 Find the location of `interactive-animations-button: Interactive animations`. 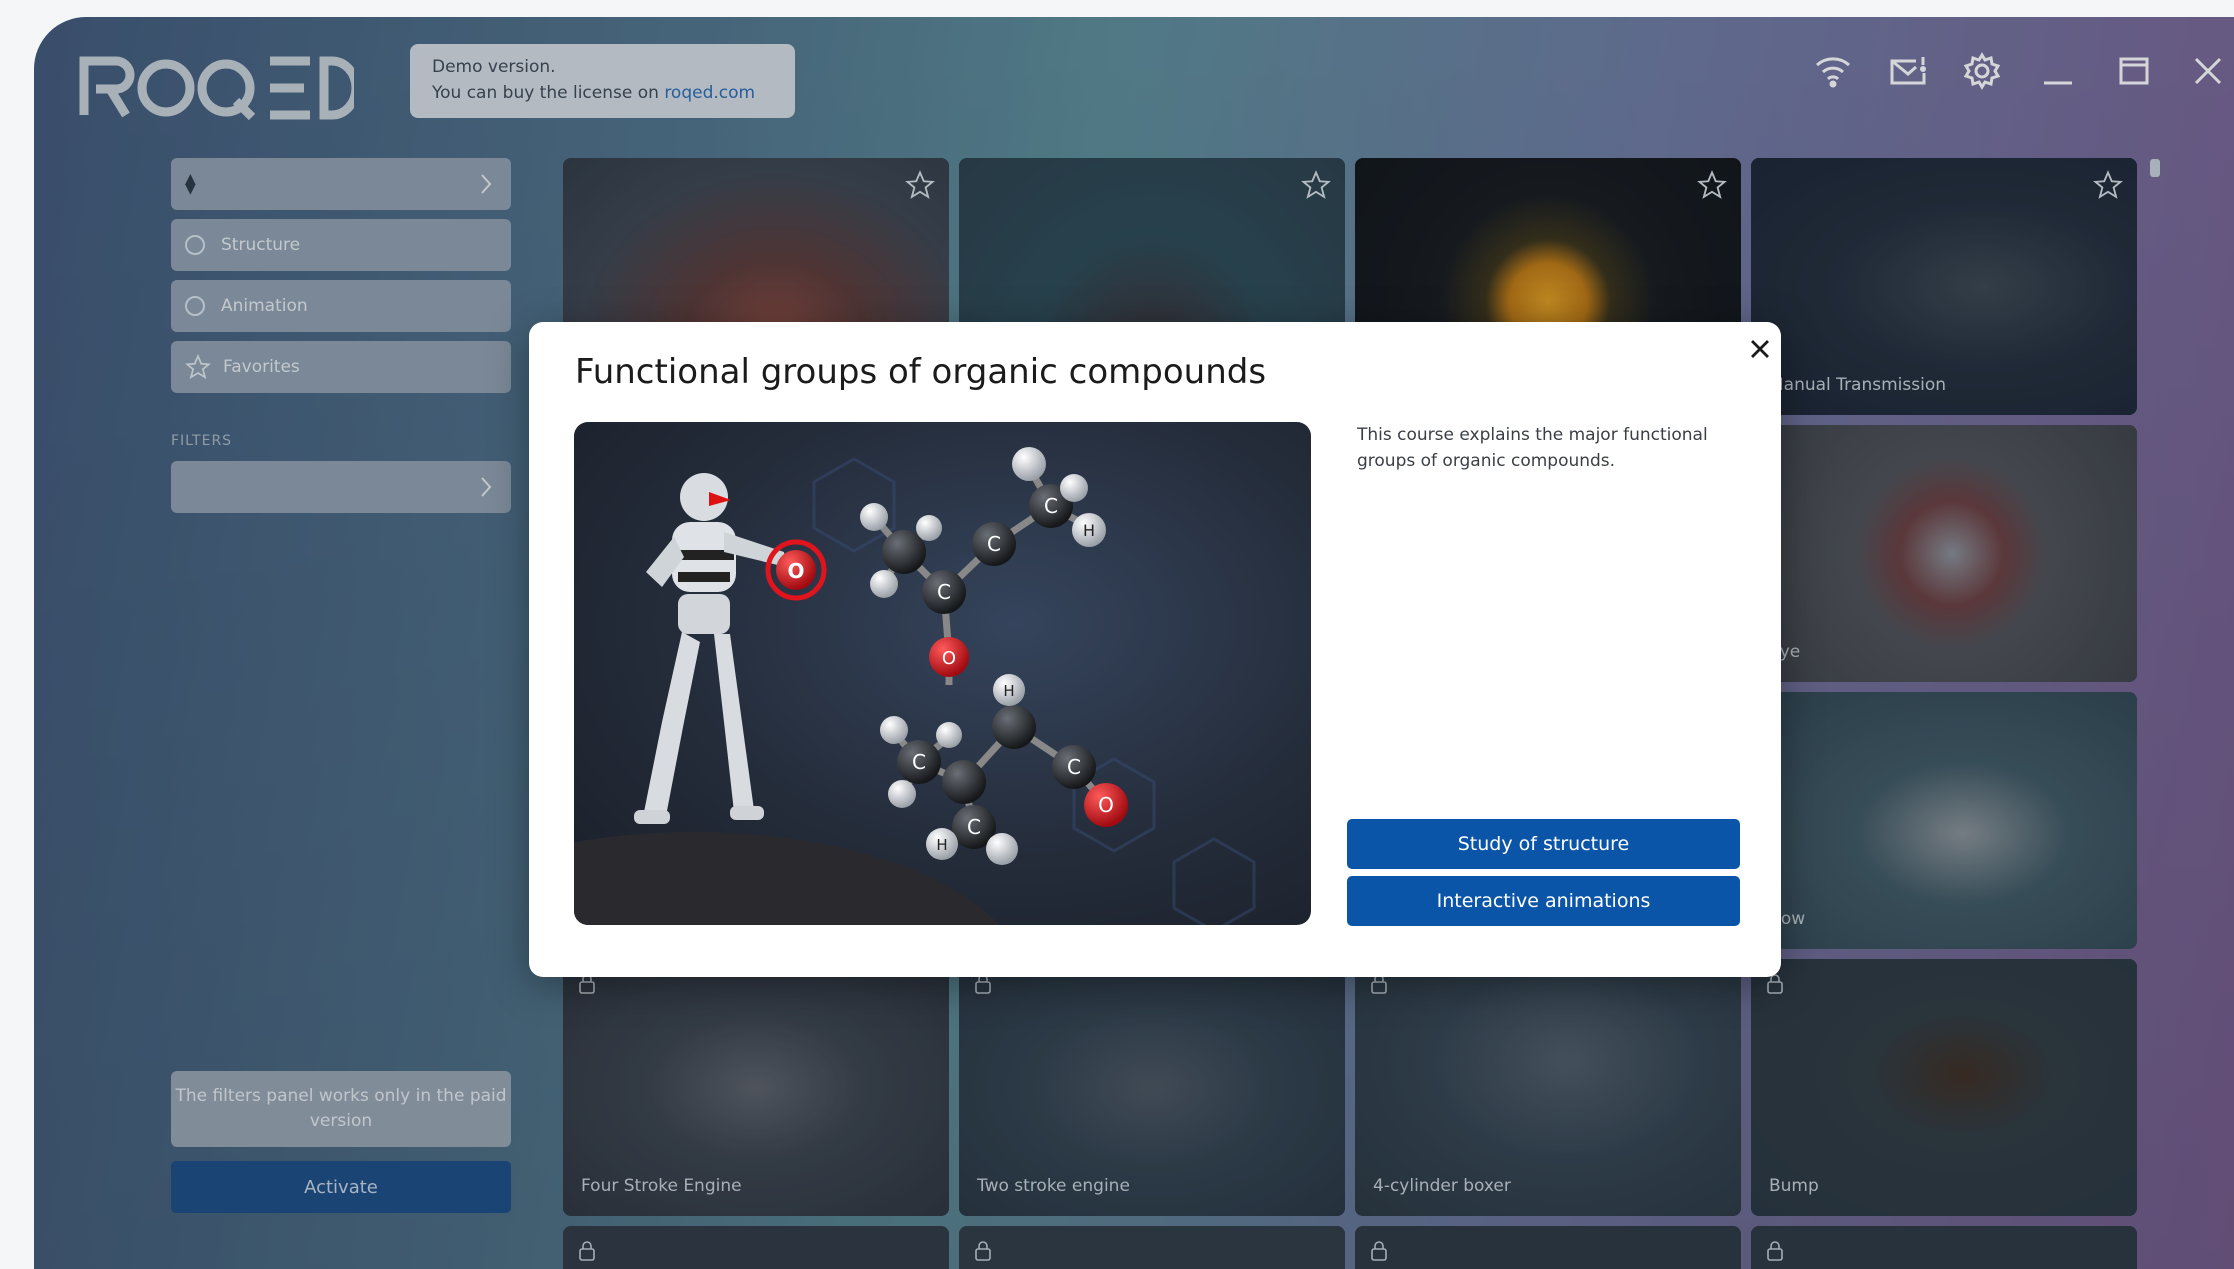

interactive-animations-button: Interactive animations is located at coordinates (1543, 901).